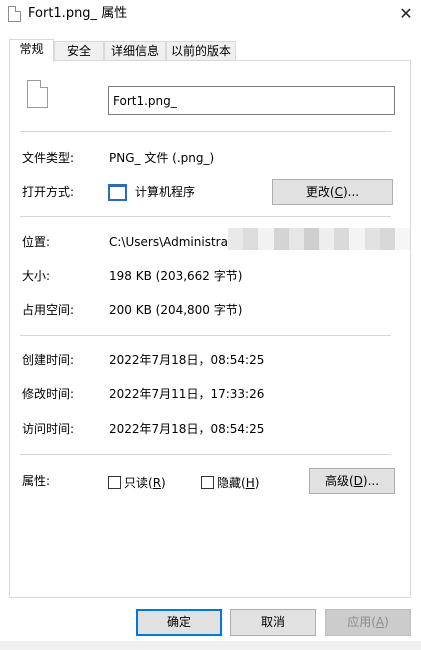 The height and width of the screenshot is (650, 421). I want to click on change-button-label: 更改(, so click(320, 192).